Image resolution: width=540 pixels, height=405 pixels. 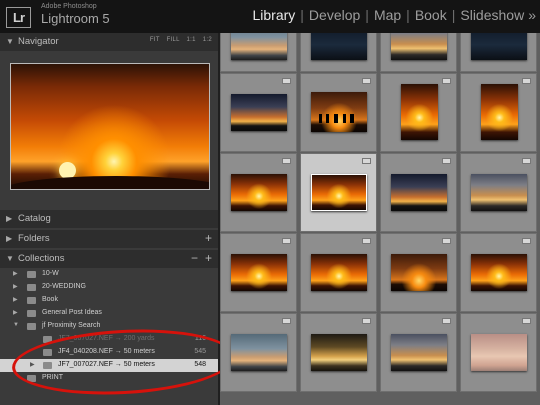 What do you see at coordinates (109, 313) in the screenshot?
I see `collection-item: ▶ General Post Ideas` at bounding box center [109, 313].